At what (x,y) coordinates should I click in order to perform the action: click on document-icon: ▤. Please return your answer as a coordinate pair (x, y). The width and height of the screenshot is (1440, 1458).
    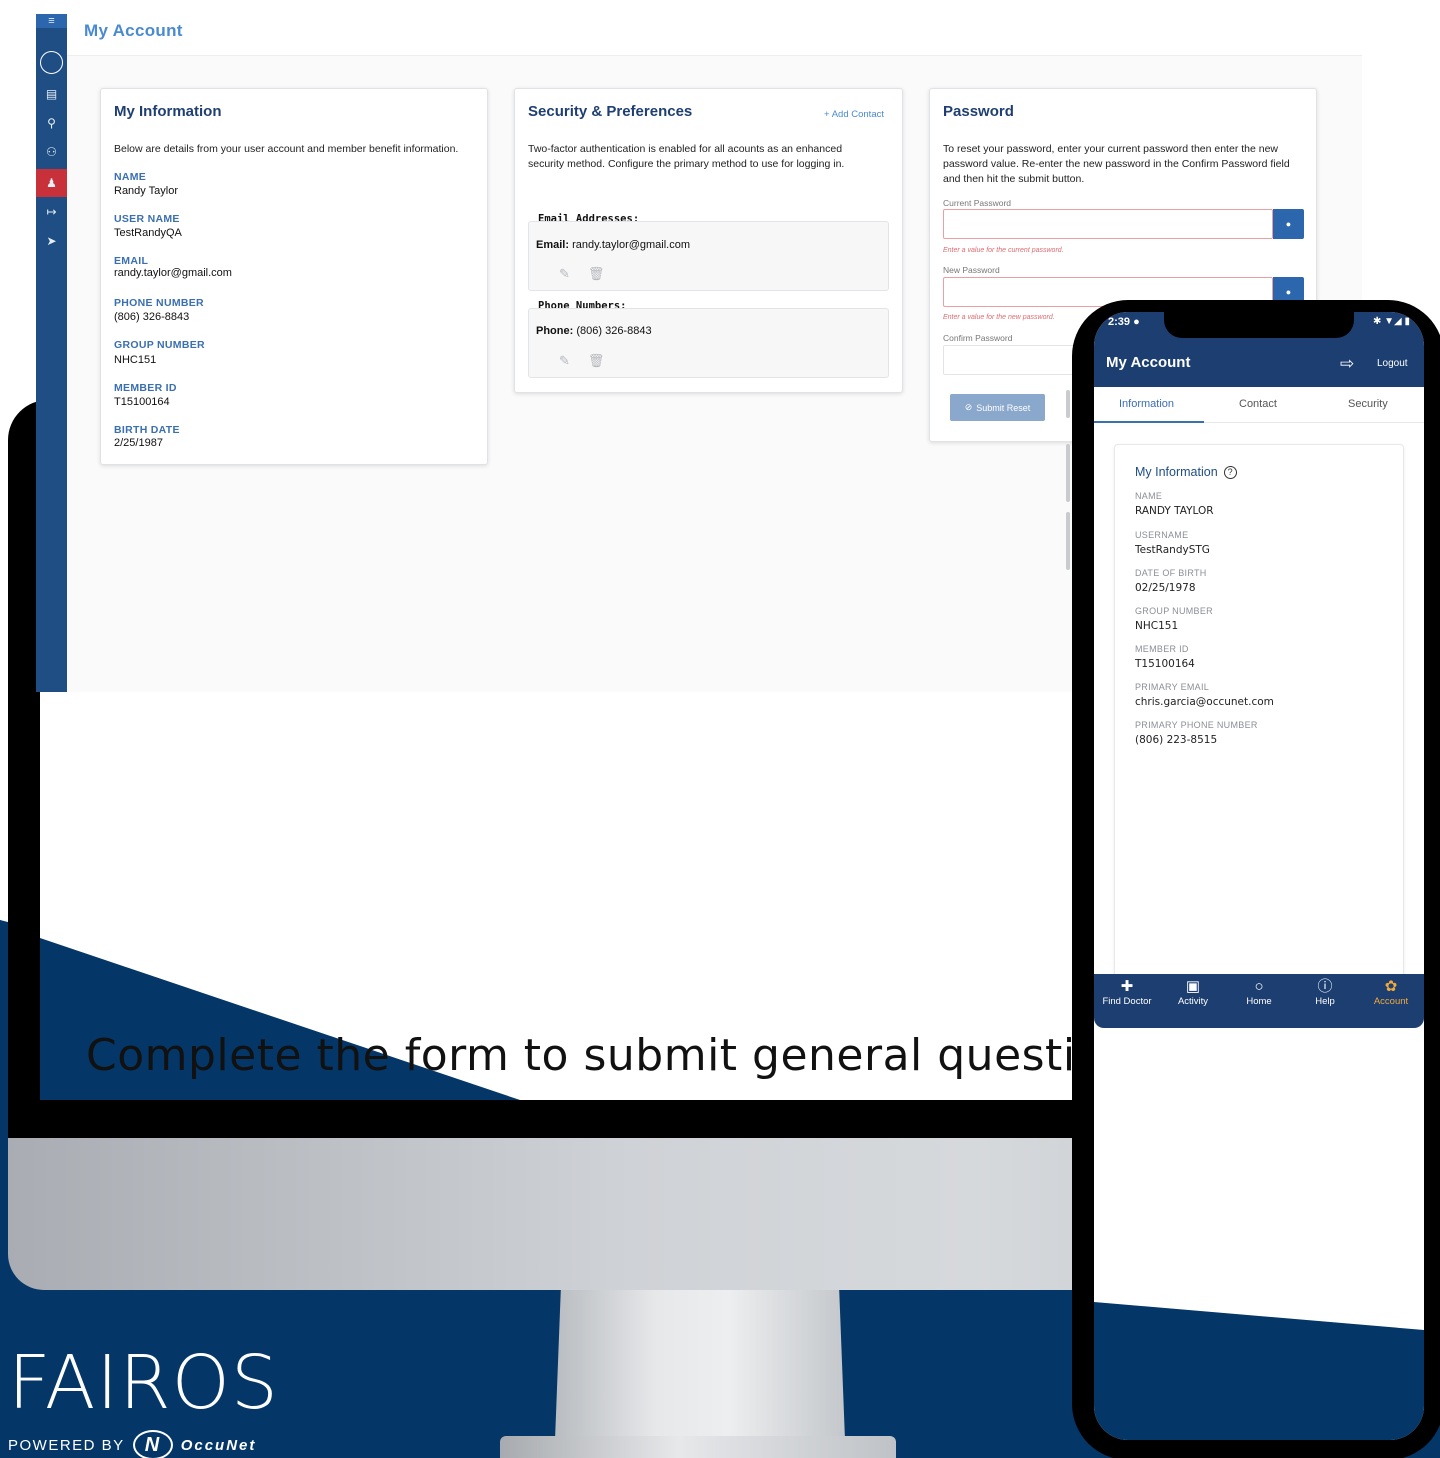
    Looking at the image, I should click on (51, 94).